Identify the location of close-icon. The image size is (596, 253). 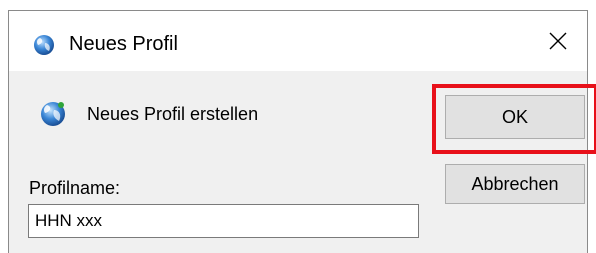
(558, 43).